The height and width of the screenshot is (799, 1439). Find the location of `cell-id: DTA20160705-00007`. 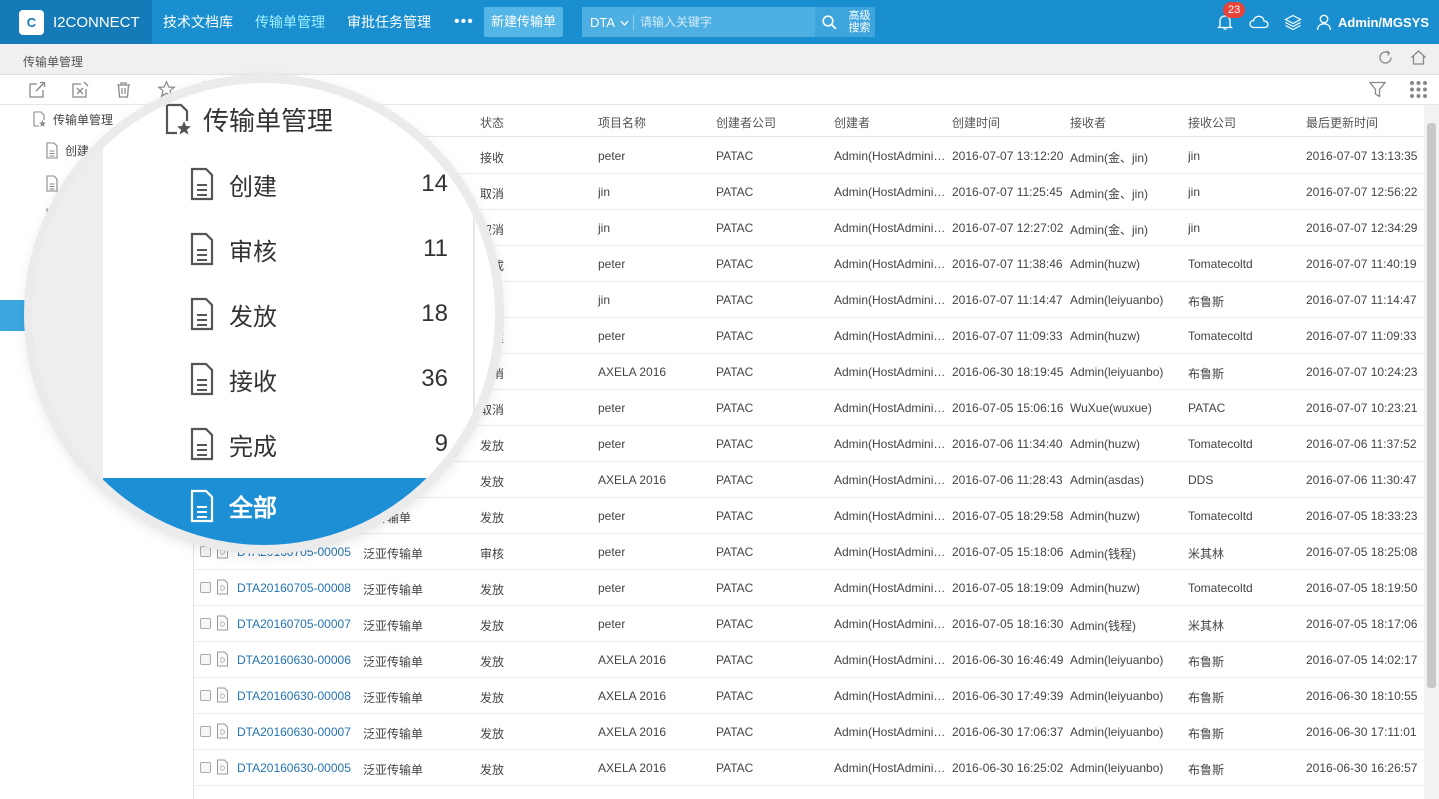

cell-id: DTA20160705-00007 is located at coordinates (294, 624).